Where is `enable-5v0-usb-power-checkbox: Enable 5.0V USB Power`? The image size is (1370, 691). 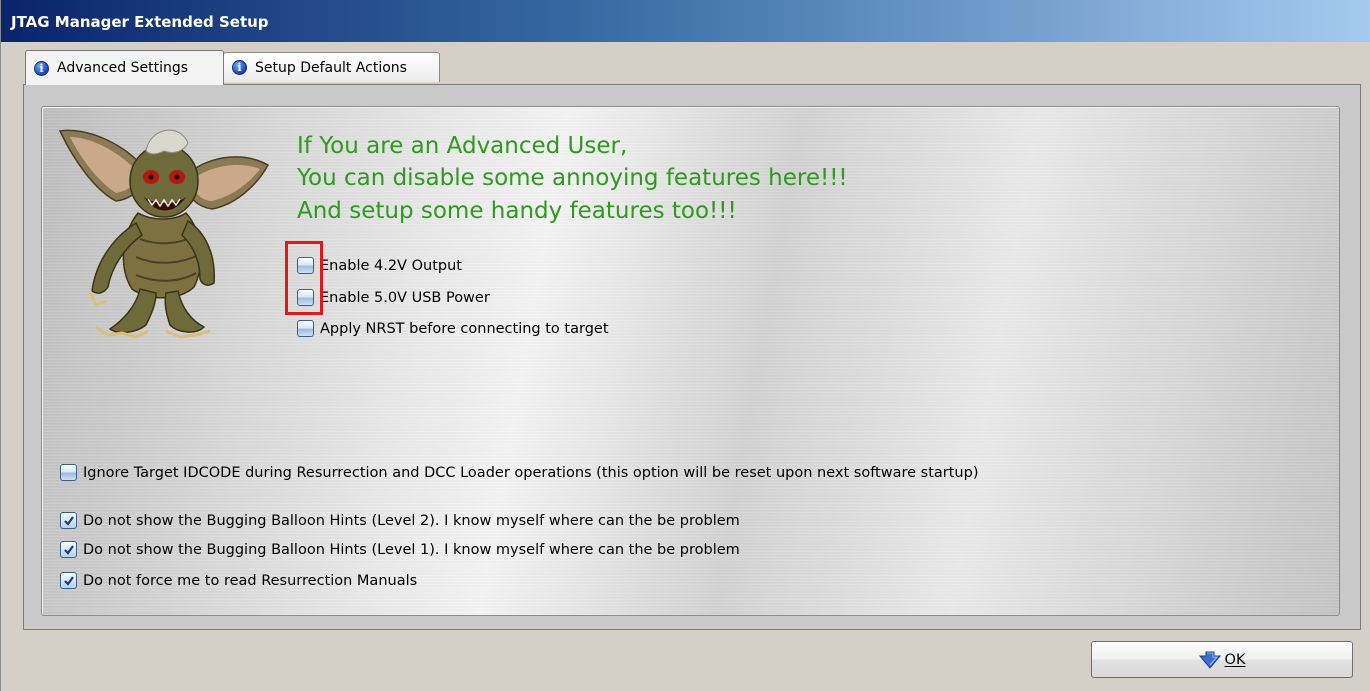 enable-5v0-usb-power-checkbox: Enable 5.0V USB Power is located at coordinates (393, 297).